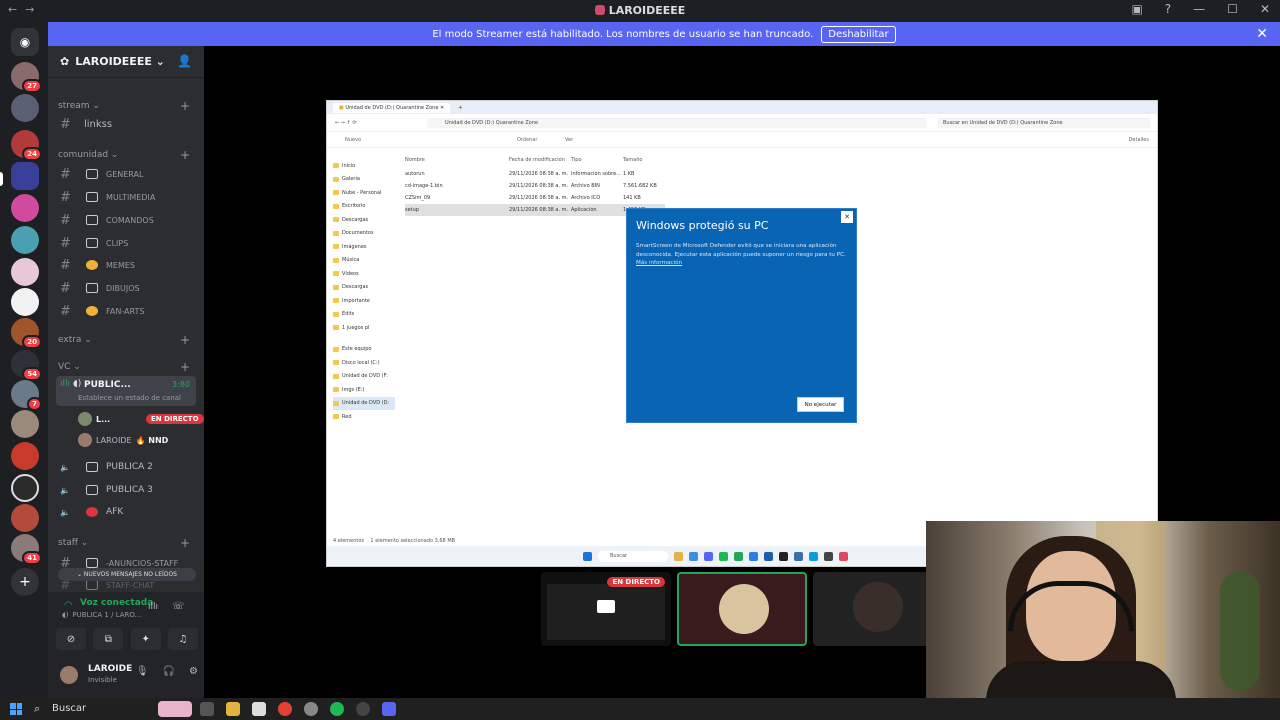 This screenshot has height=720, width=1280. What do you see at coordinates (353, 140) in the screenshot?
I see `new-button: Nuevo` at bounding box center [353, 140].